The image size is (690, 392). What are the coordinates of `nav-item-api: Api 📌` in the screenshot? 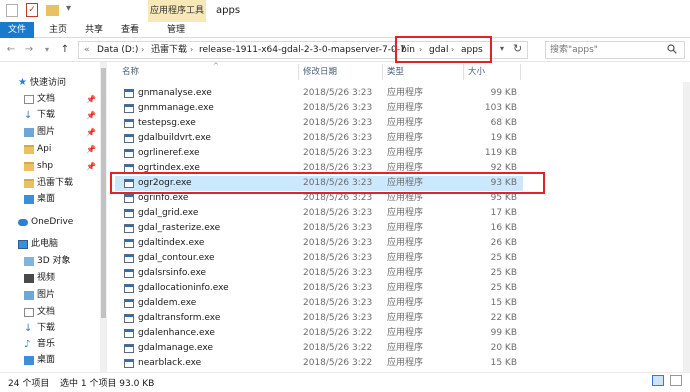 It's located at (54, 149).